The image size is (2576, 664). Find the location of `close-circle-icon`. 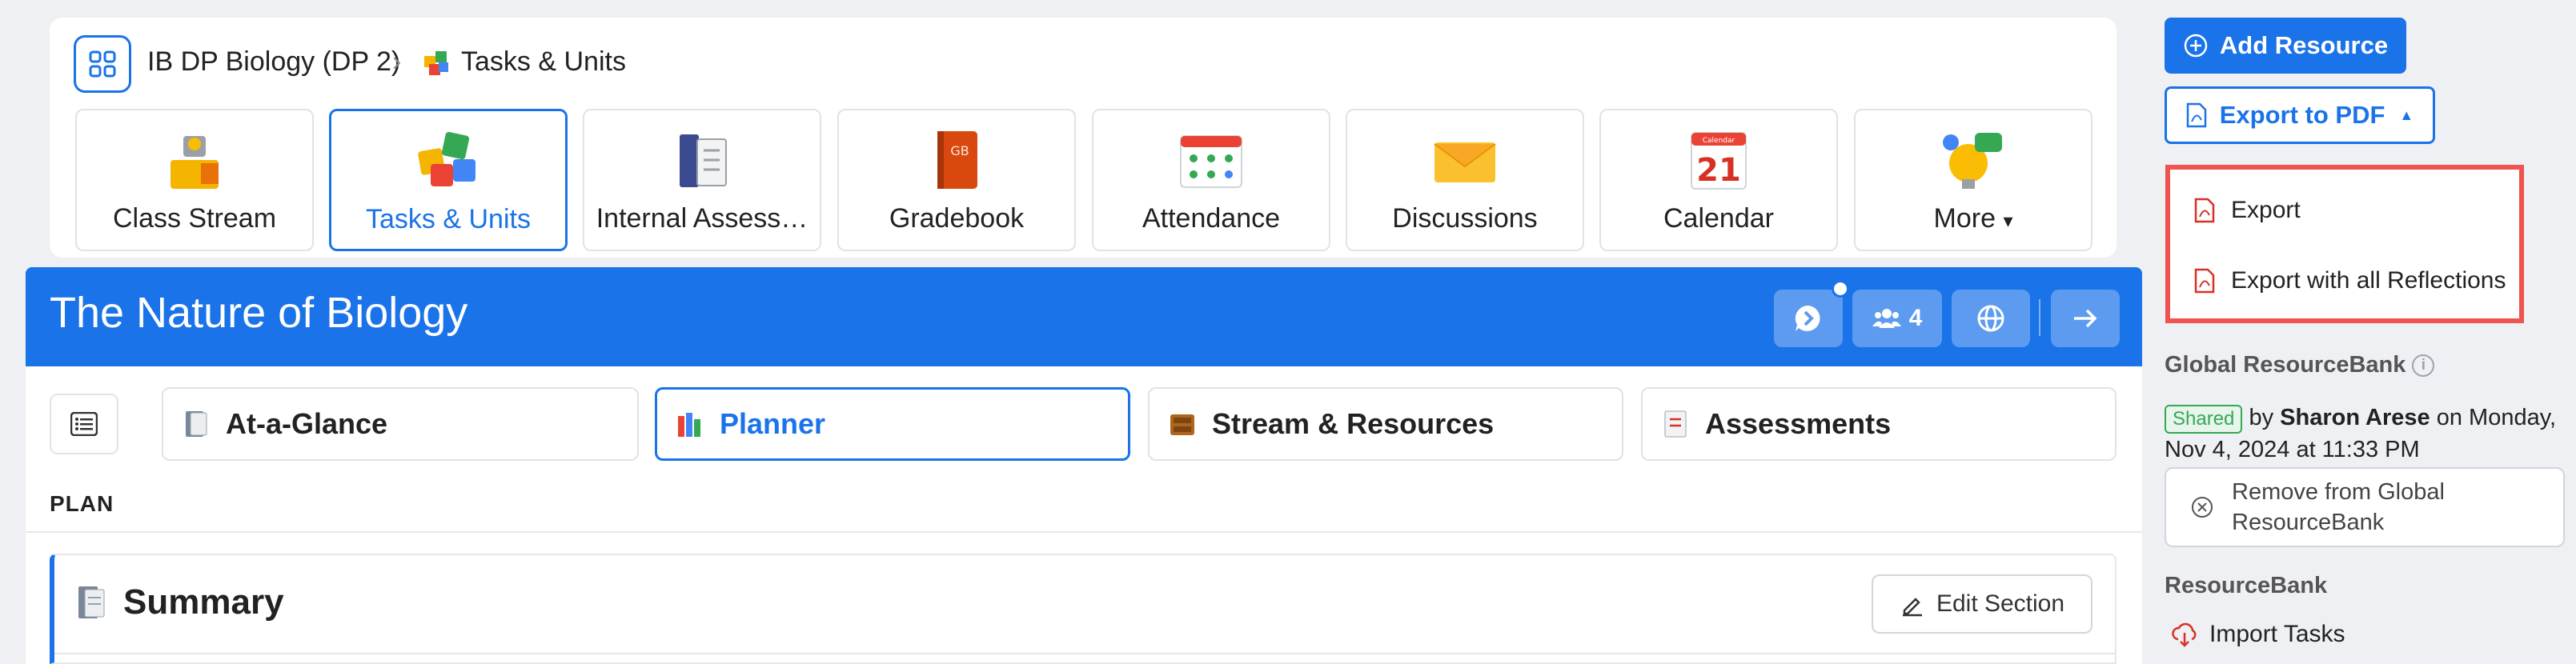

close-circle-icon is located at coordinates (2202, 507).